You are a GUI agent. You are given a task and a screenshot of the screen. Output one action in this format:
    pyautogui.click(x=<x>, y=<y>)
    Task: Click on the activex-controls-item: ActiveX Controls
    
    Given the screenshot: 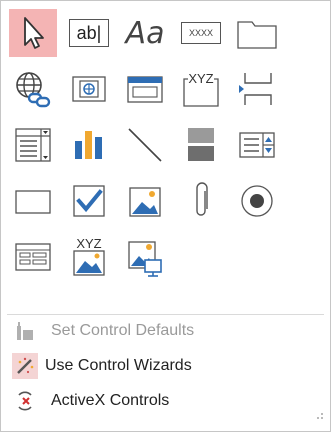 What is the action you would take?
    pyautogui.click(x=164, y=401)
    